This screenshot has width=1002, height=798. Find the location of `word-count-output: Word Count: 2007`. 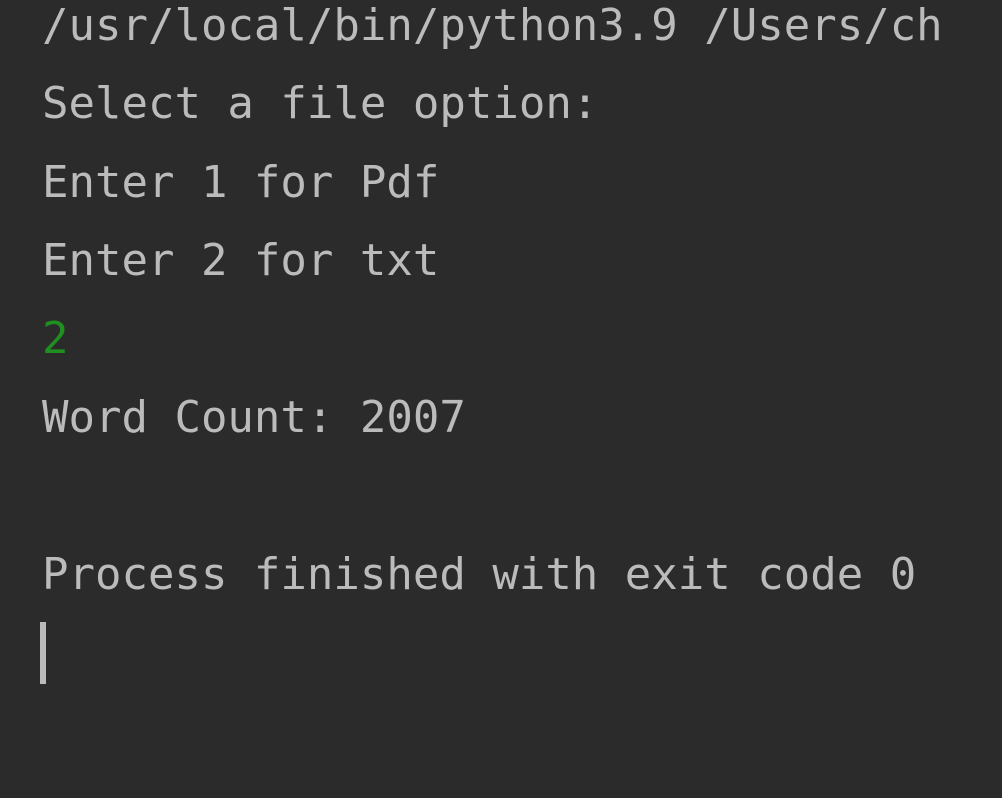

word-count-output: Word Count: 2007 is located at coordinates (254, 417).